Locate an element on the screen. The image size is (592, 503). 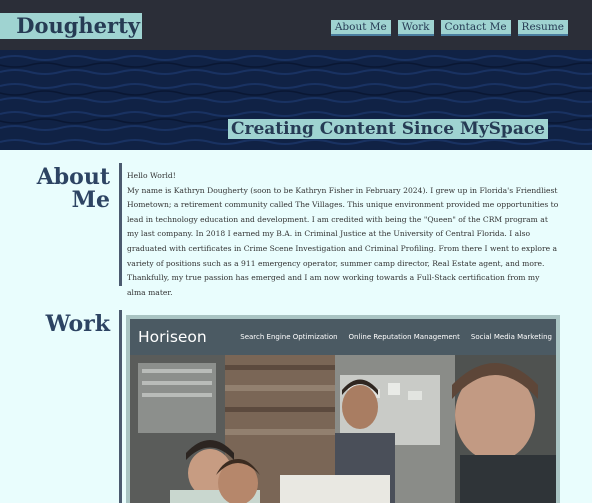
hero-tagline: Creating Content Since MySpace is located at coordinates (387, 129).